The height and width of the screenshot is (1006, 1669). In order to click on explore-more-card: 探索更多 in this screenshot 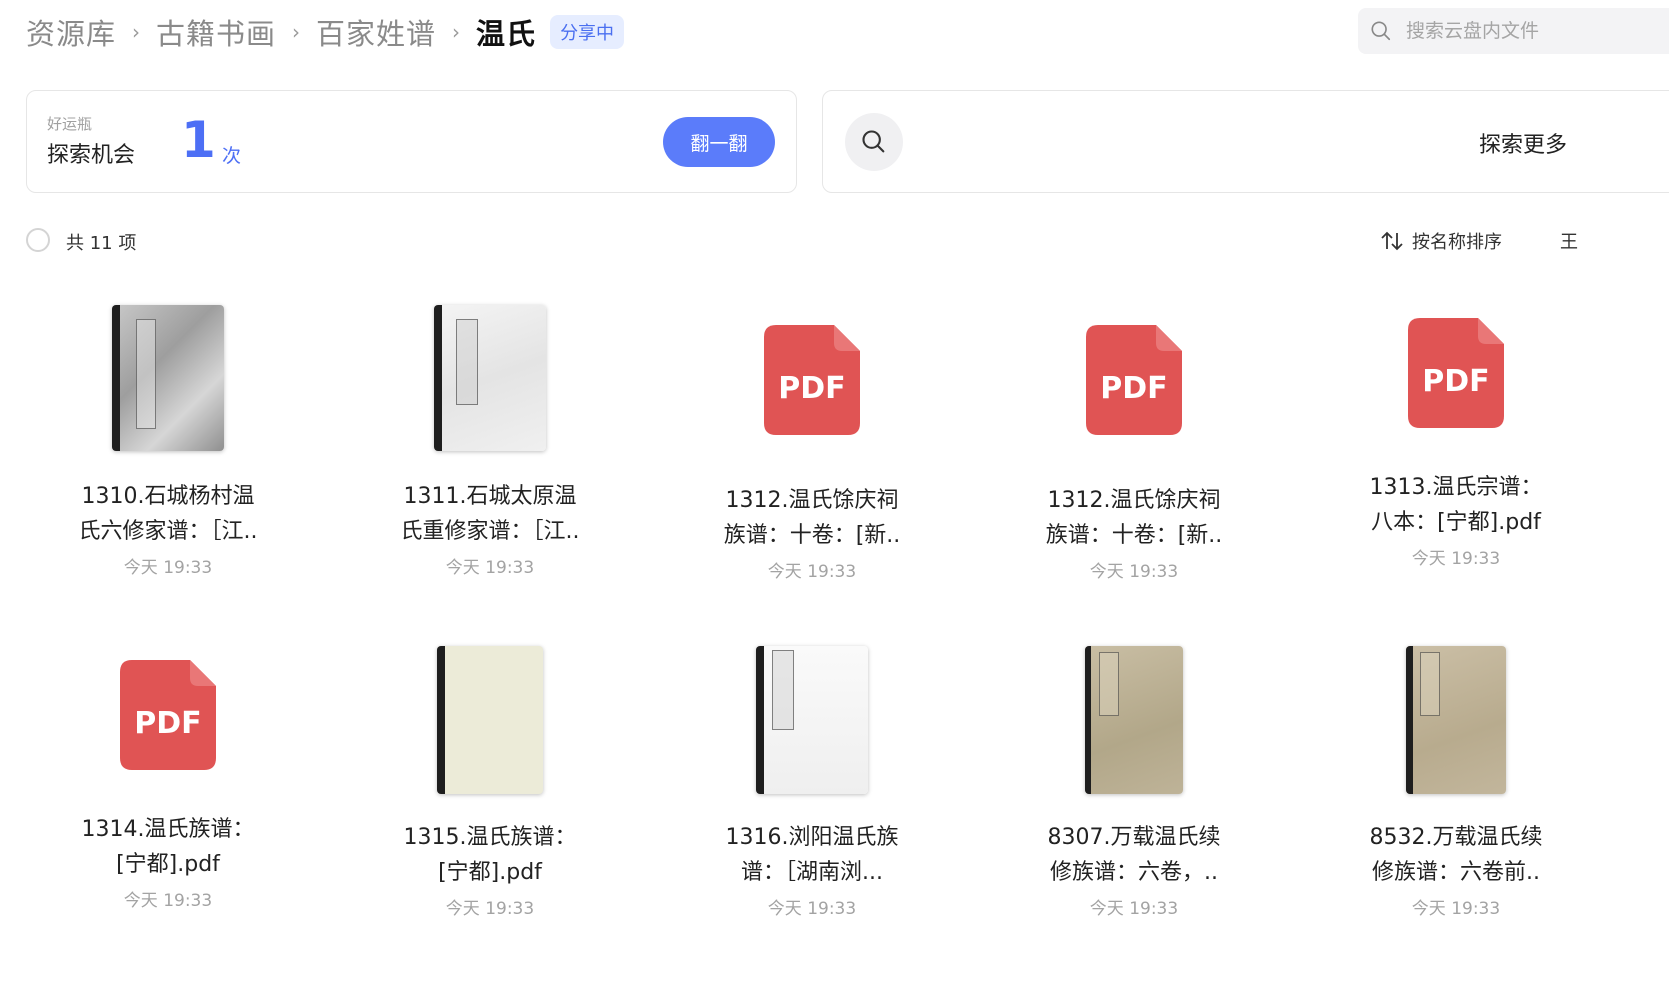, I will do `click(1245, 141)`.